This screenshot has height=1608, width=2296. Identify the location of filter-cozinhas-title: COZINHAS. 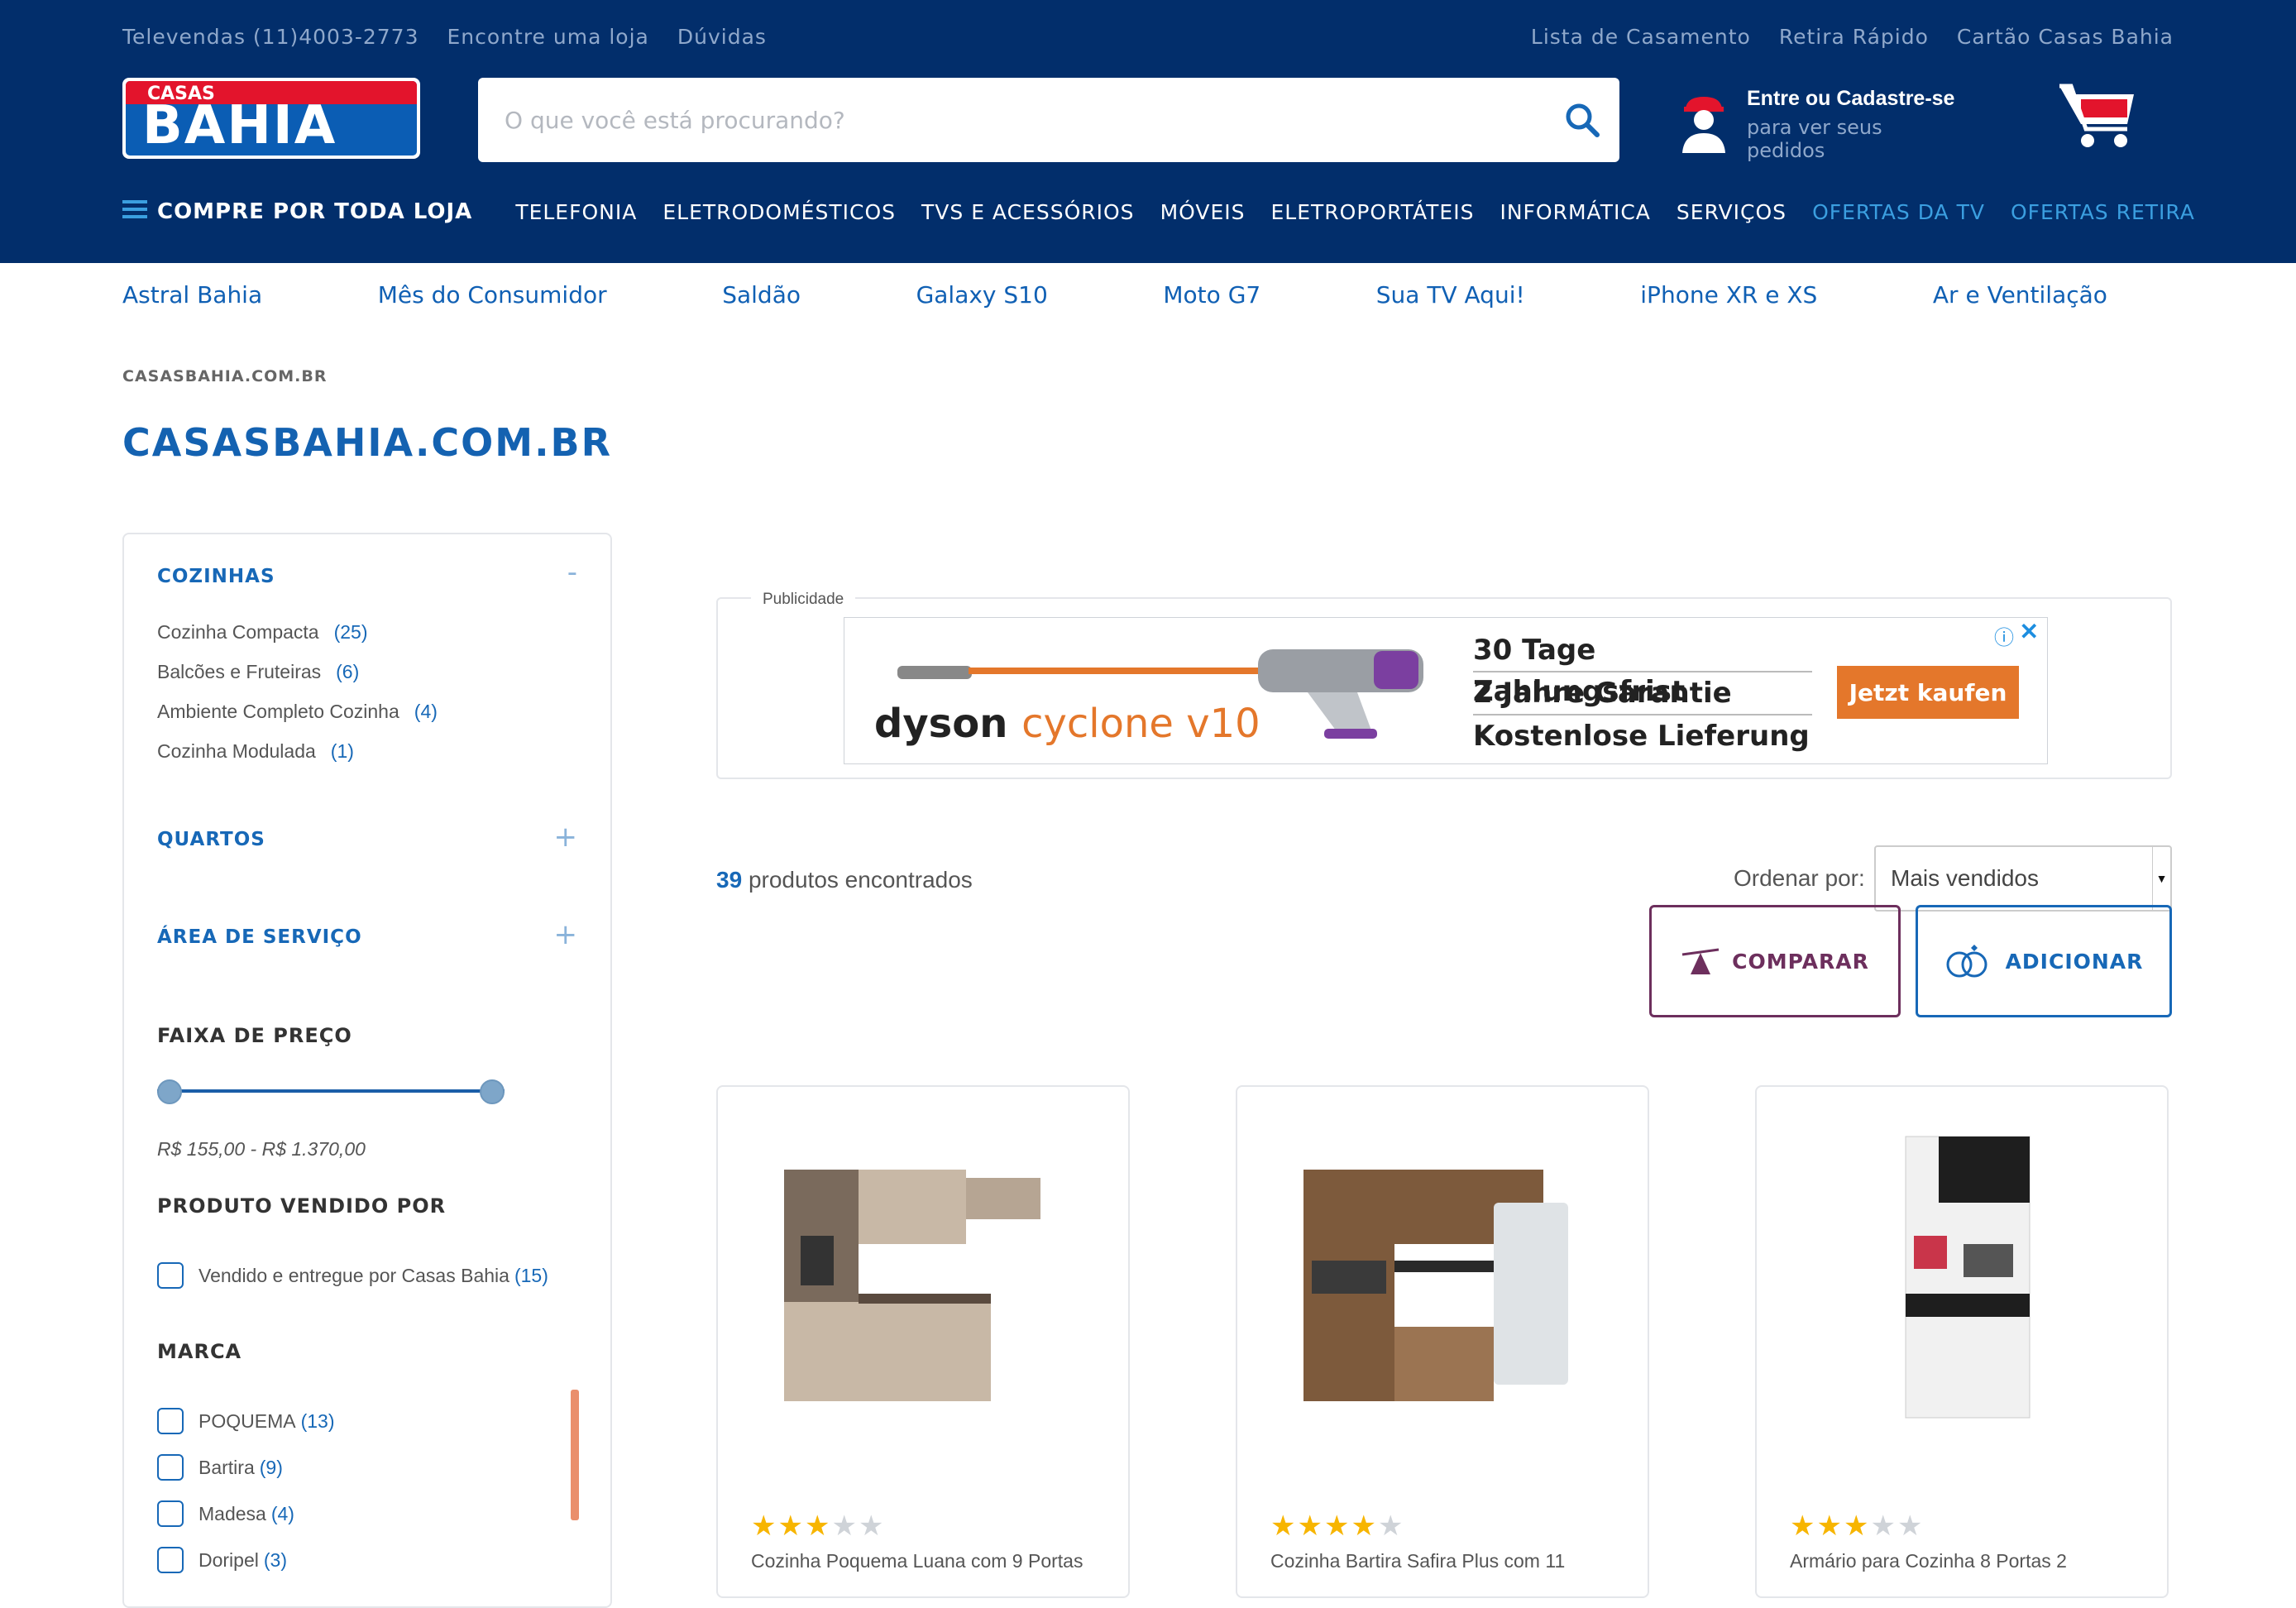
(216, 576).